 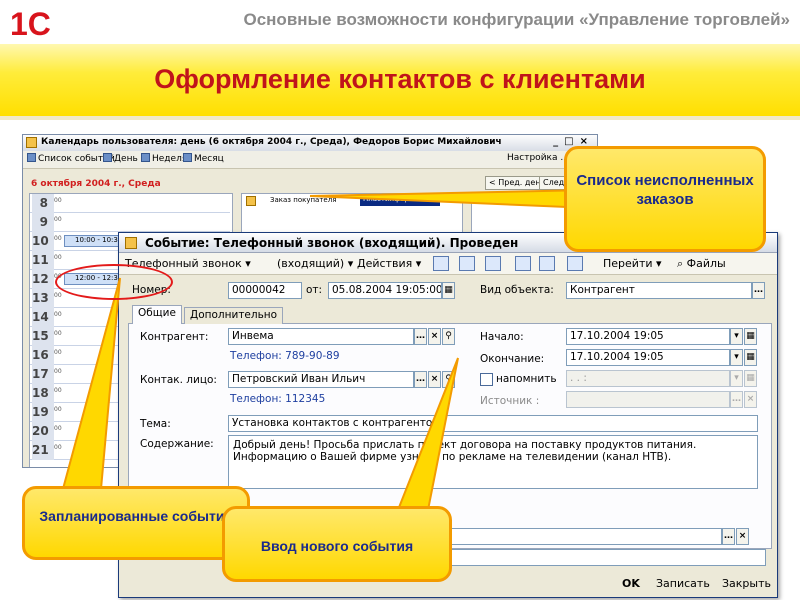 What do you see at coordinates (665, 199) in the screenshot?
I see `orders-callout: Список неисполненных заказов` at bounding box center [665, 199].